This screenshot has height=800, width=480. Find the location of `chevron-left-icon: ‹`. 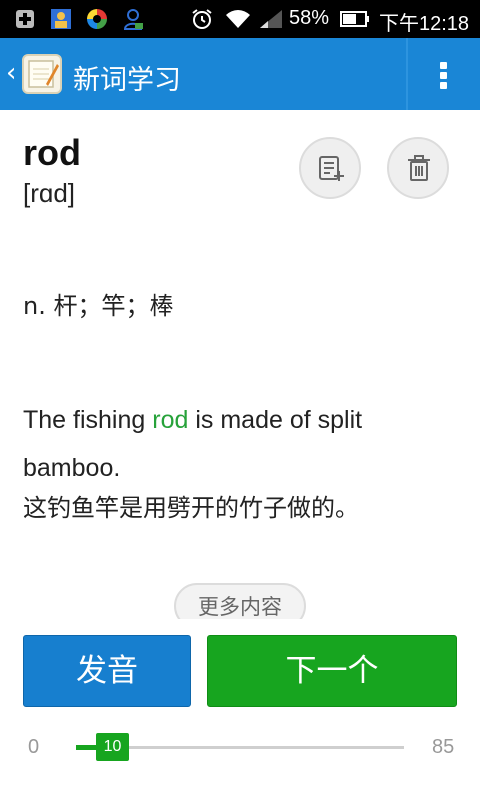

chevron-left-icon: ‹ is located at coordinates (11, 73).